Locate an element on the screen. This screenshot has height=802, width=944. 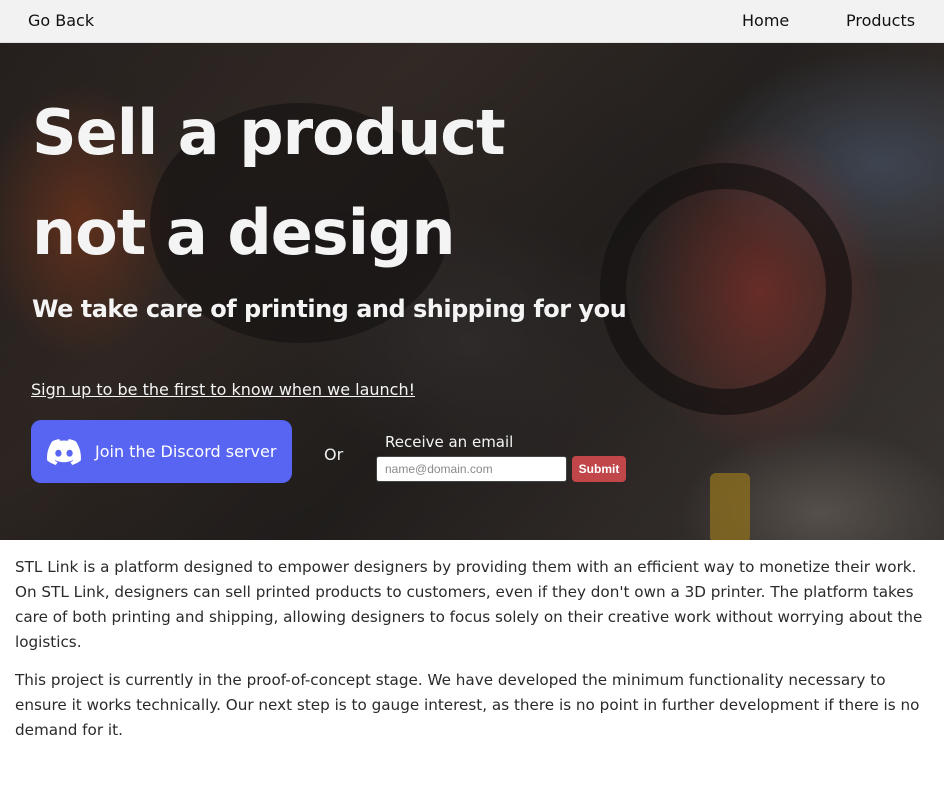
hero-headline: Sell a product not a design is located at coordinates (269, 183).